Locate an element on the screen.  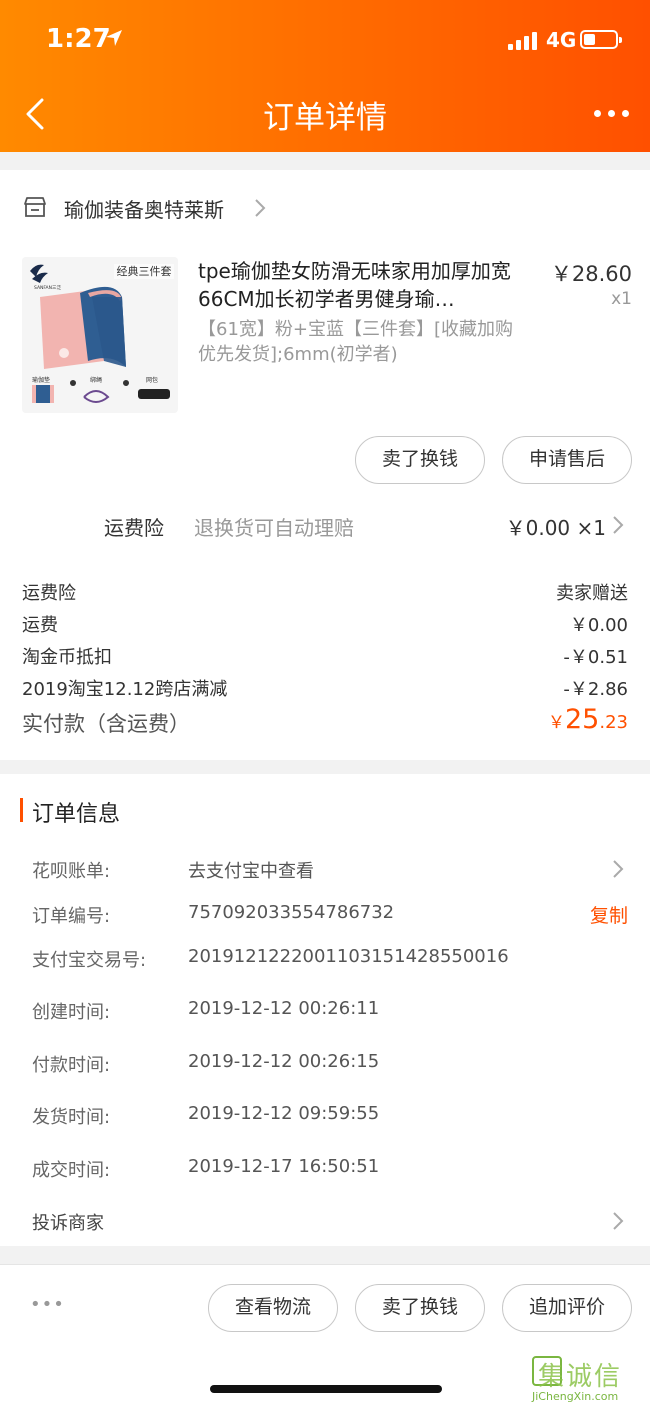
section-accent-bar is located at coordinates (21, 810).